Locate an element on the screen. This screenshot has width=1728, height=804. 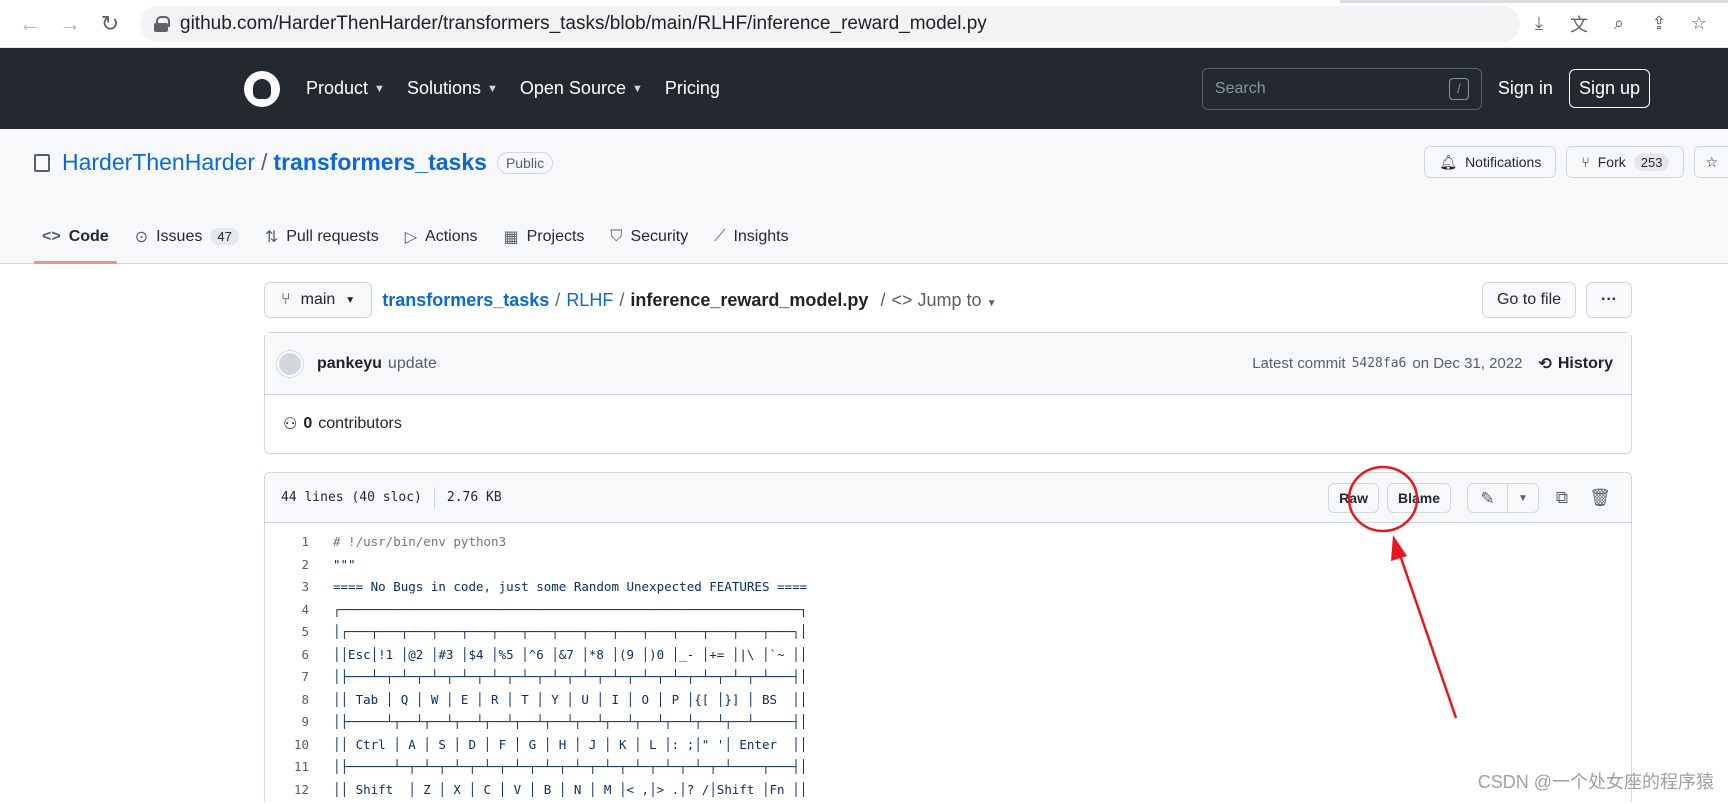
sign-in-link: Sign in is located at coordinates (1525, 88).